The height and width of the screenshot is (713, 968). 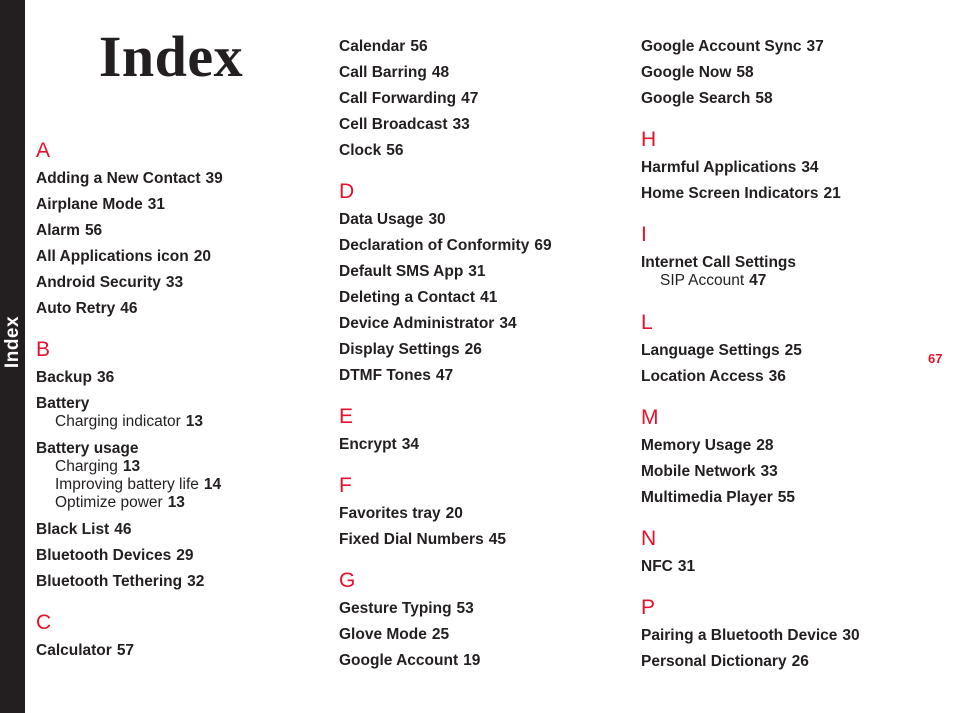 What do you see at coordinates (800, 661) in the screenshot?
I see `index-entry-page-ref: 26` at bounding box center [800, 661].